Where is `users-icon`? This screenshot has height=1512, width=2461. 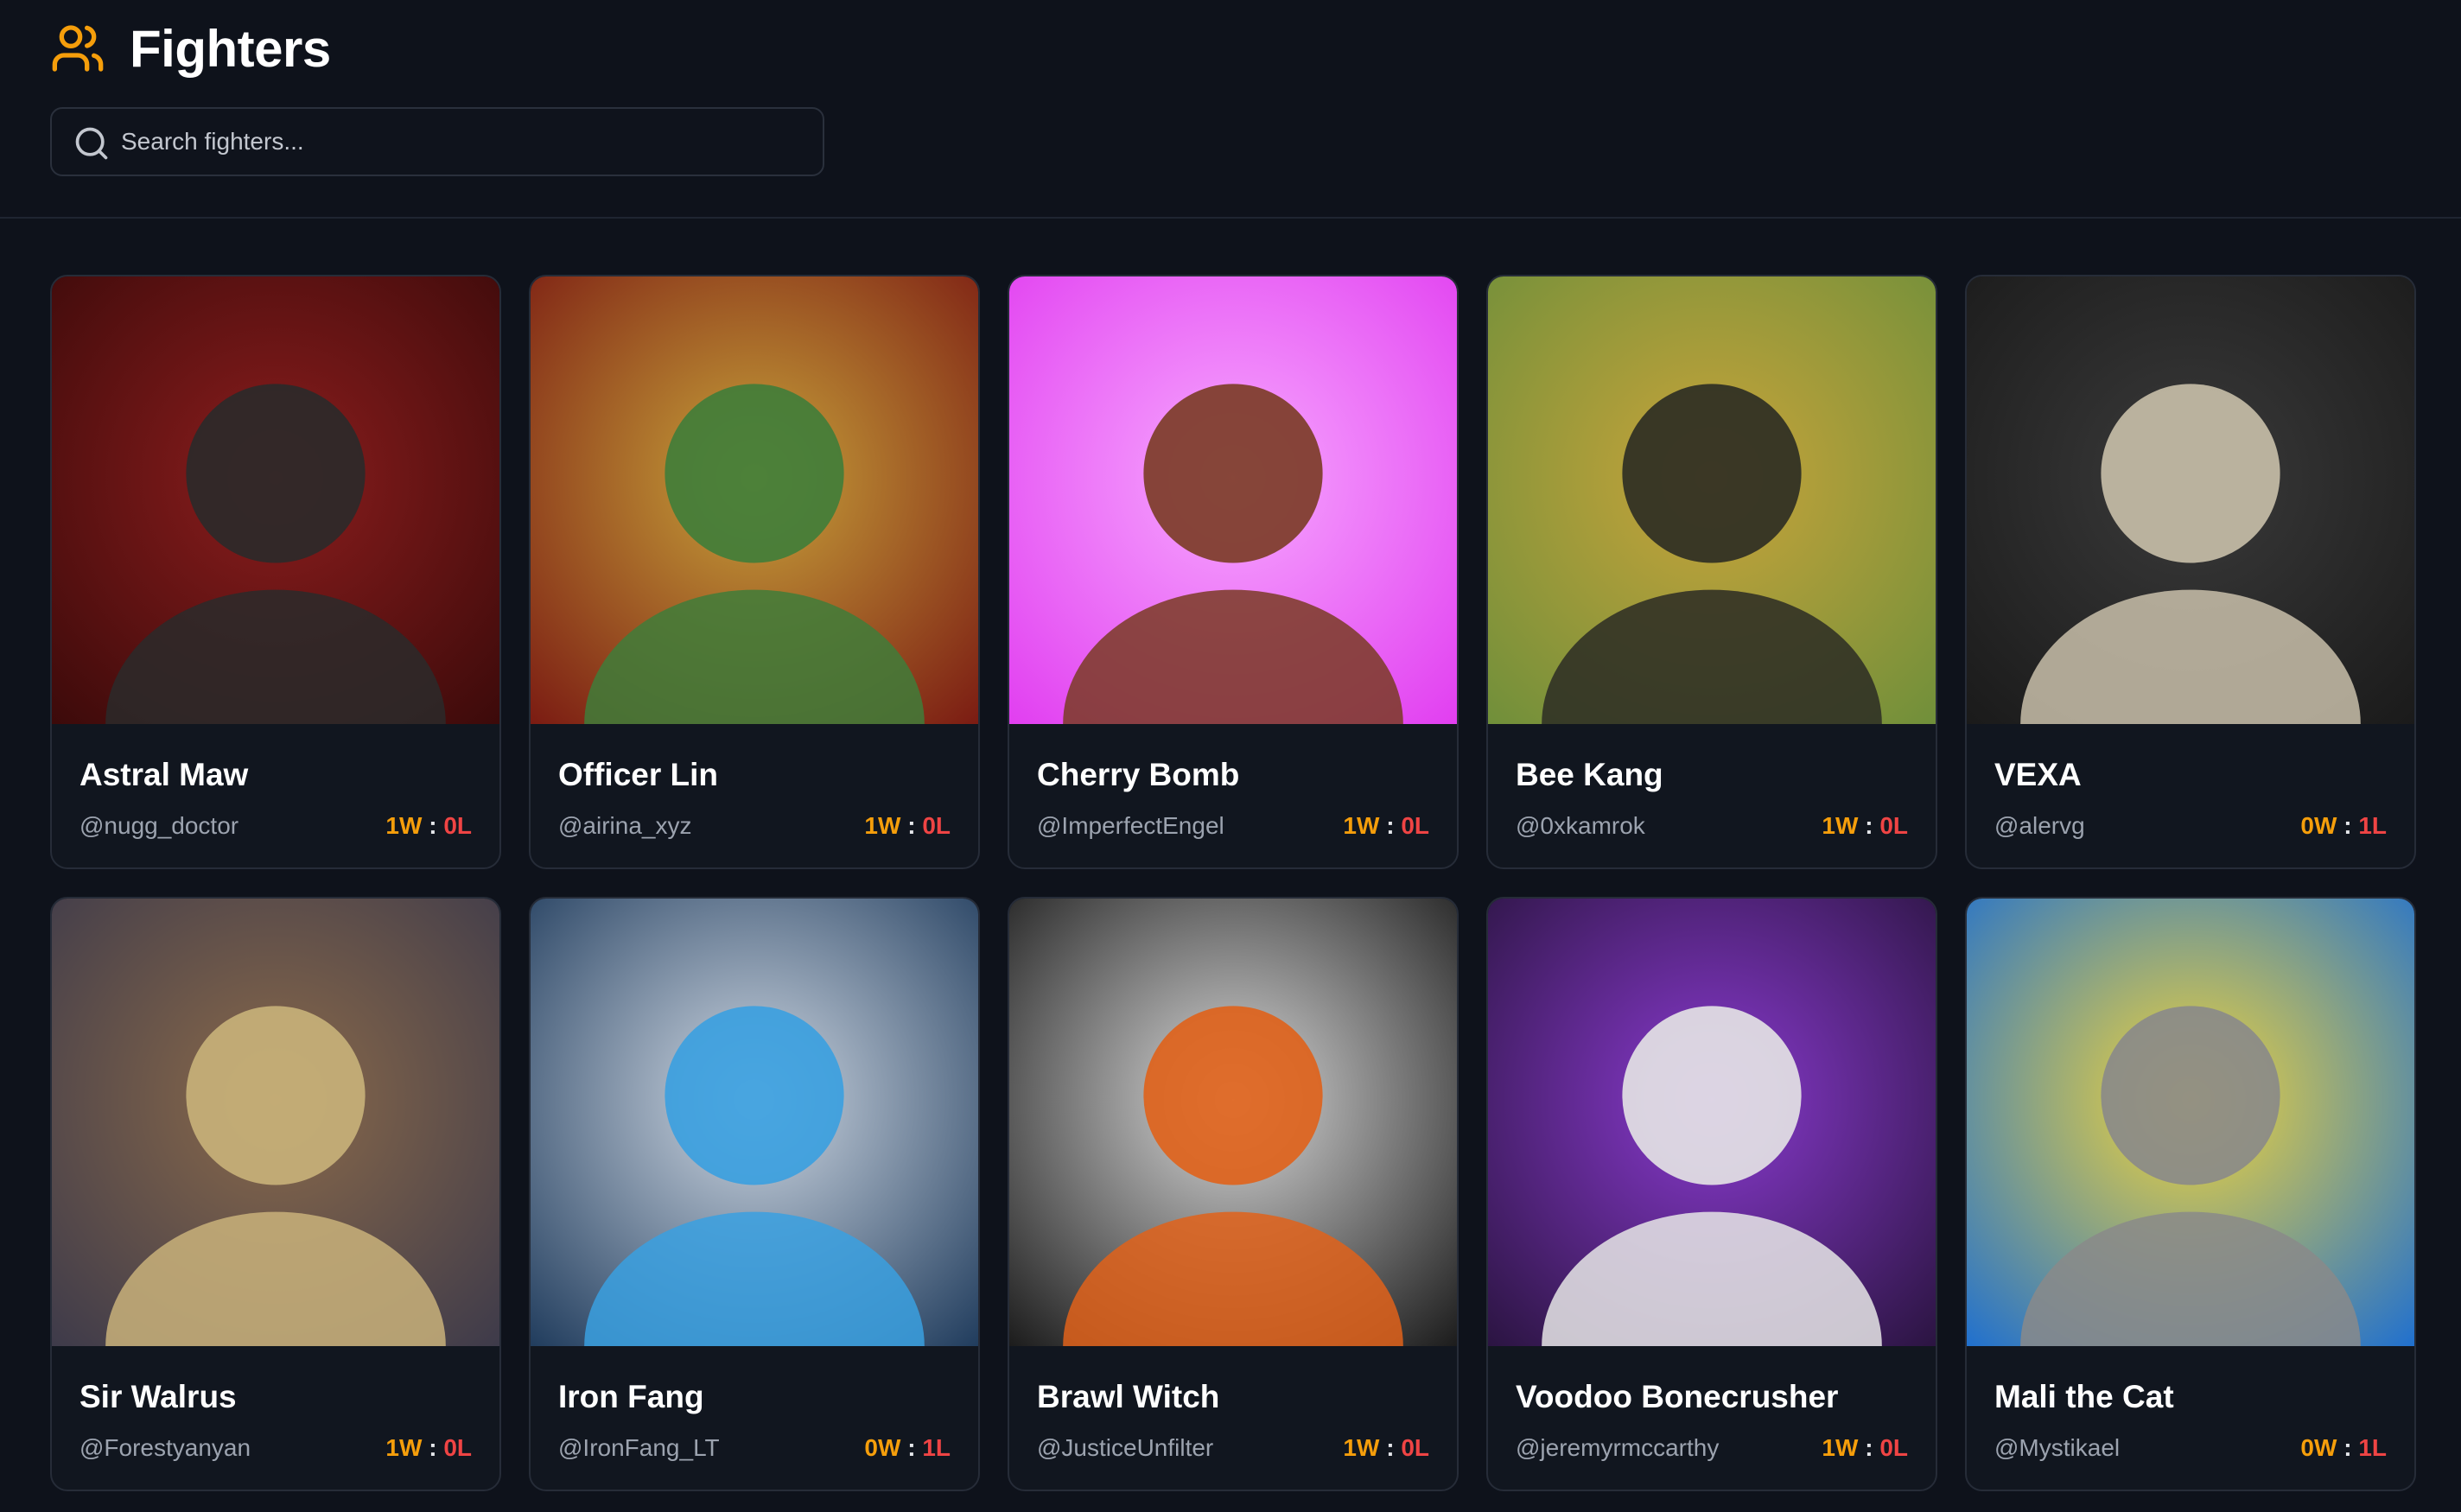
users-icon is located at coordinates (78, 48).